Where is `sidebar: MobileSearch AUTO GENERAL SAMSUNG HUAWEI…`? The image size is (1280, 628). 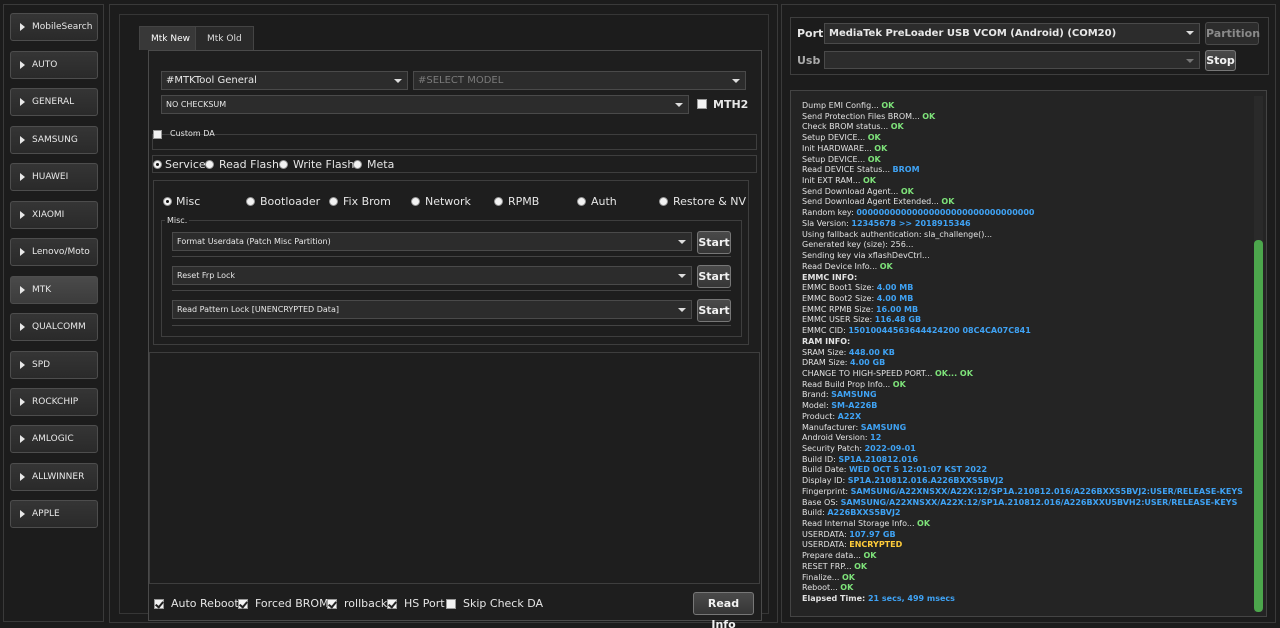
sidebar: MobileSearch AUTO GENERAL SAMSUNG HUAWEI… is located at coordinates (53, 313).